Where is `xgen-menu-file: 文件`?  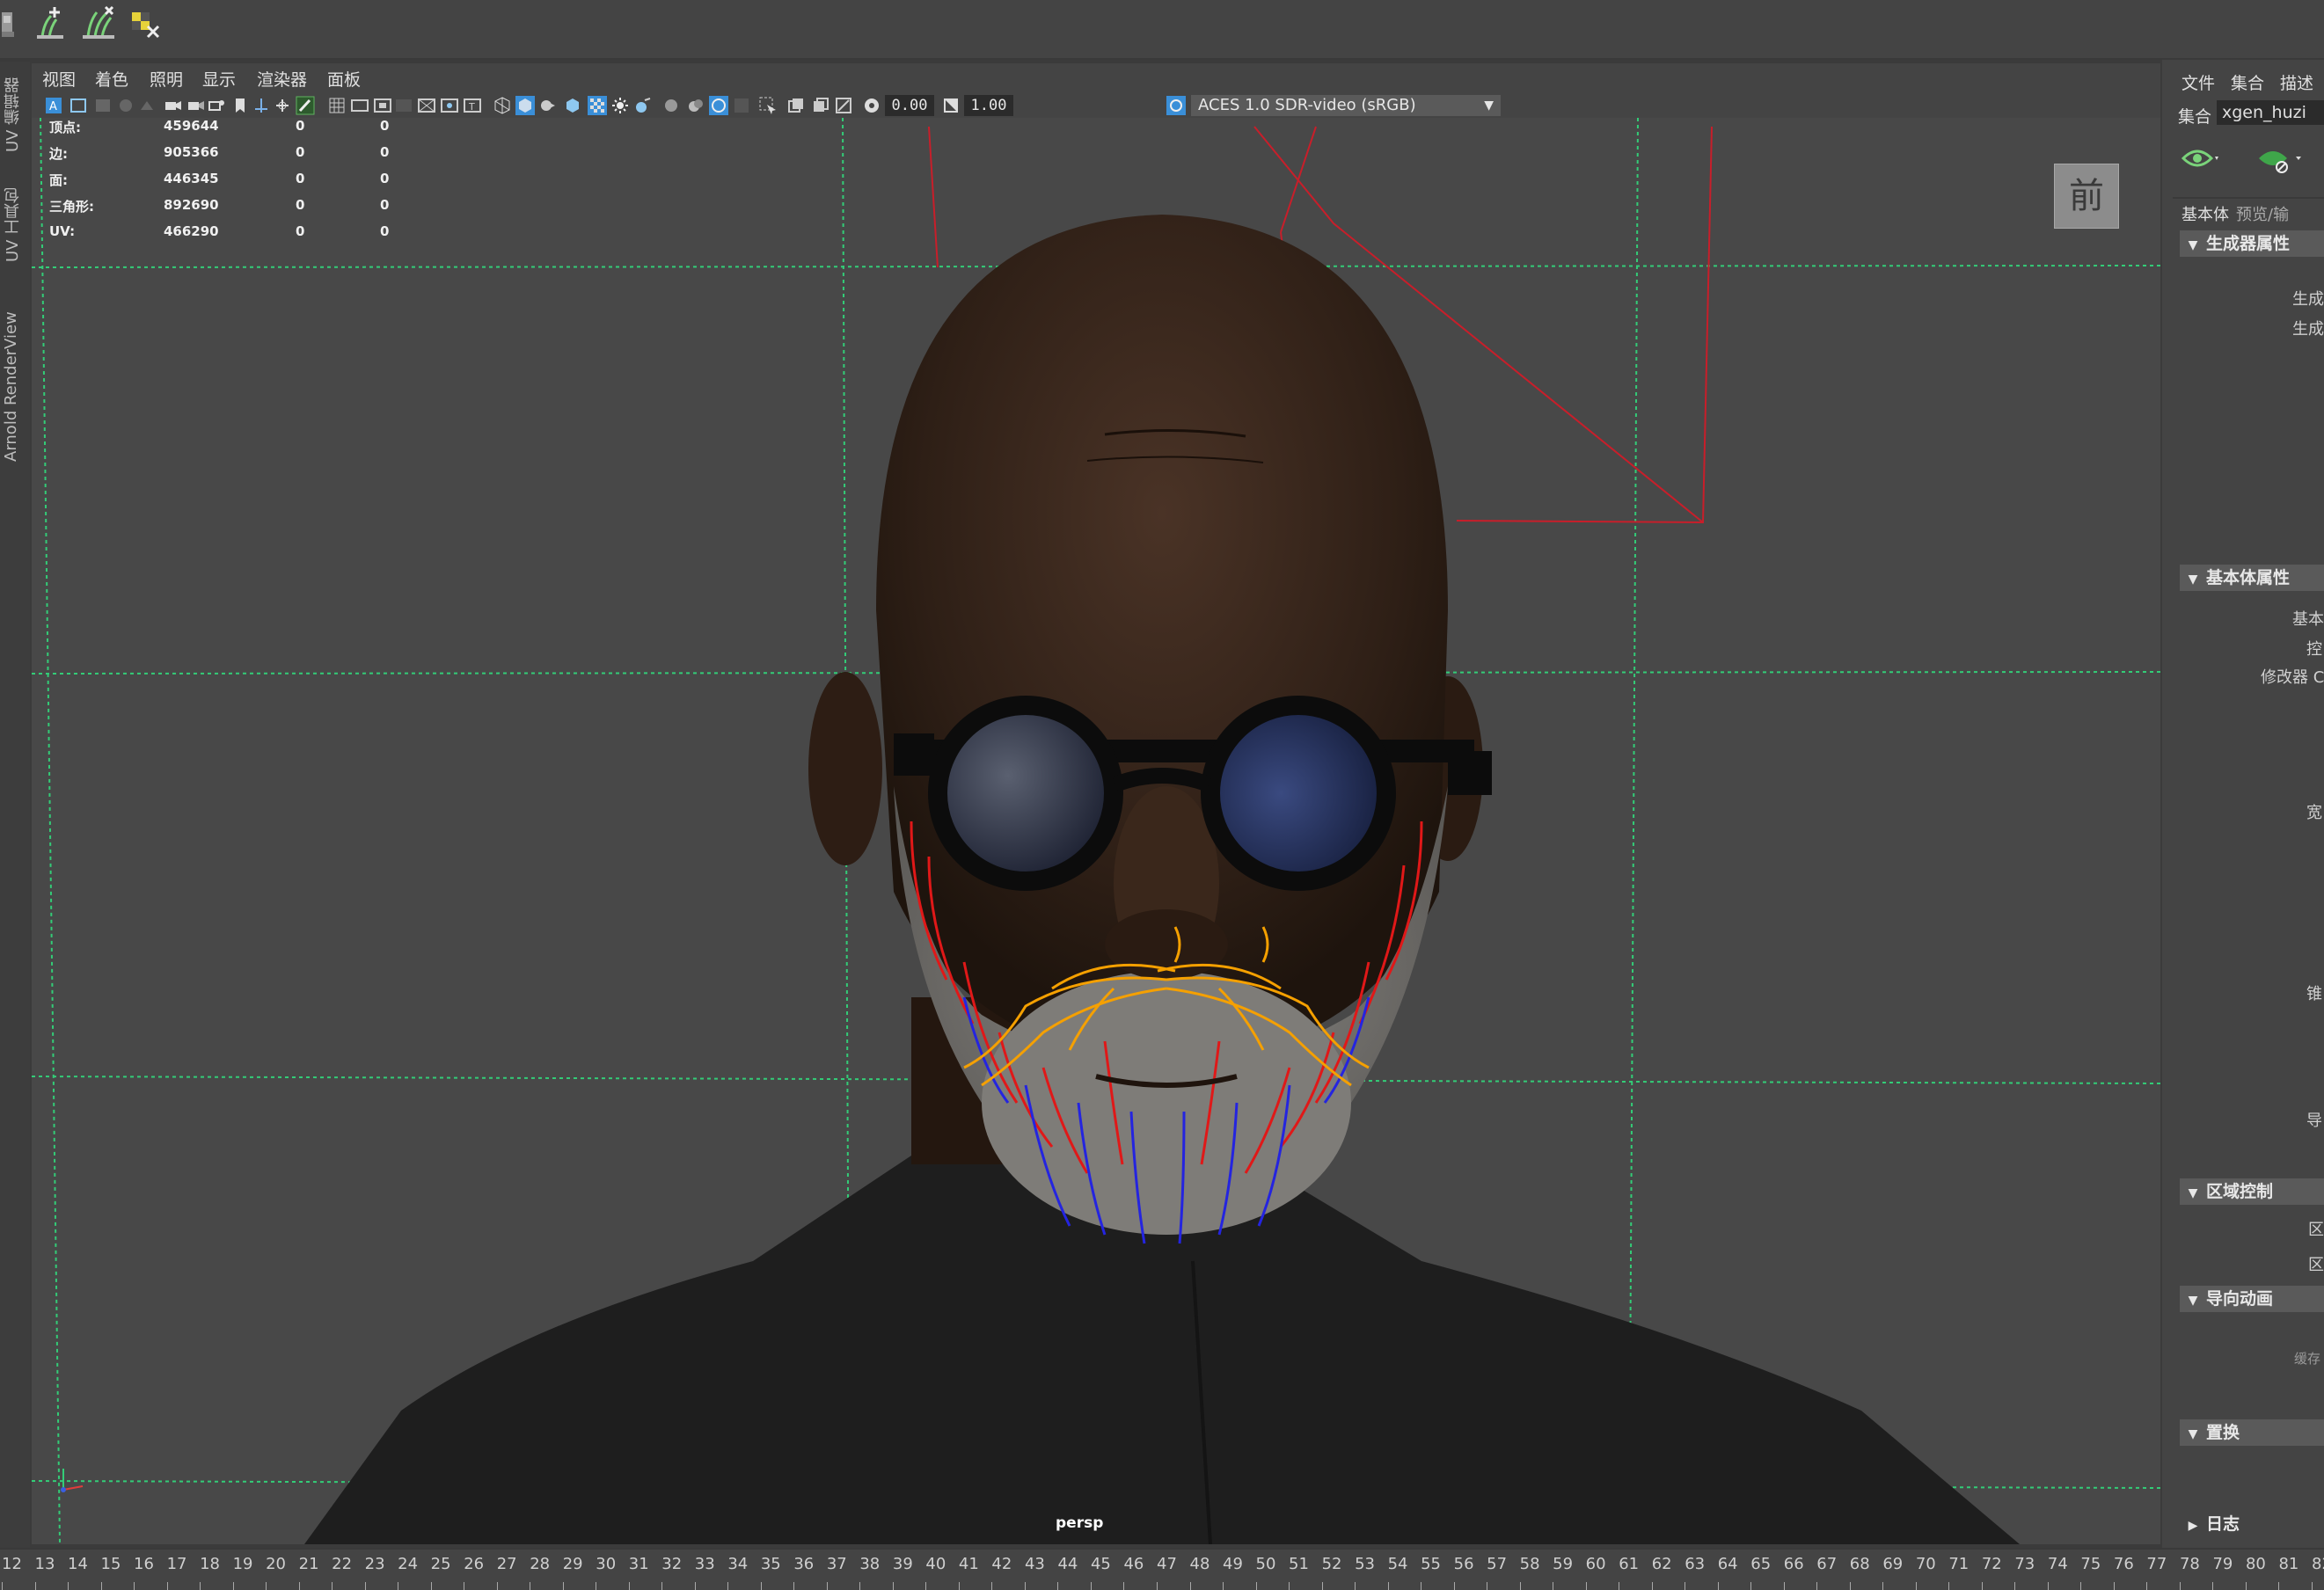
xgen-menu-file: 文件 is located at coordinates (2198, 82).